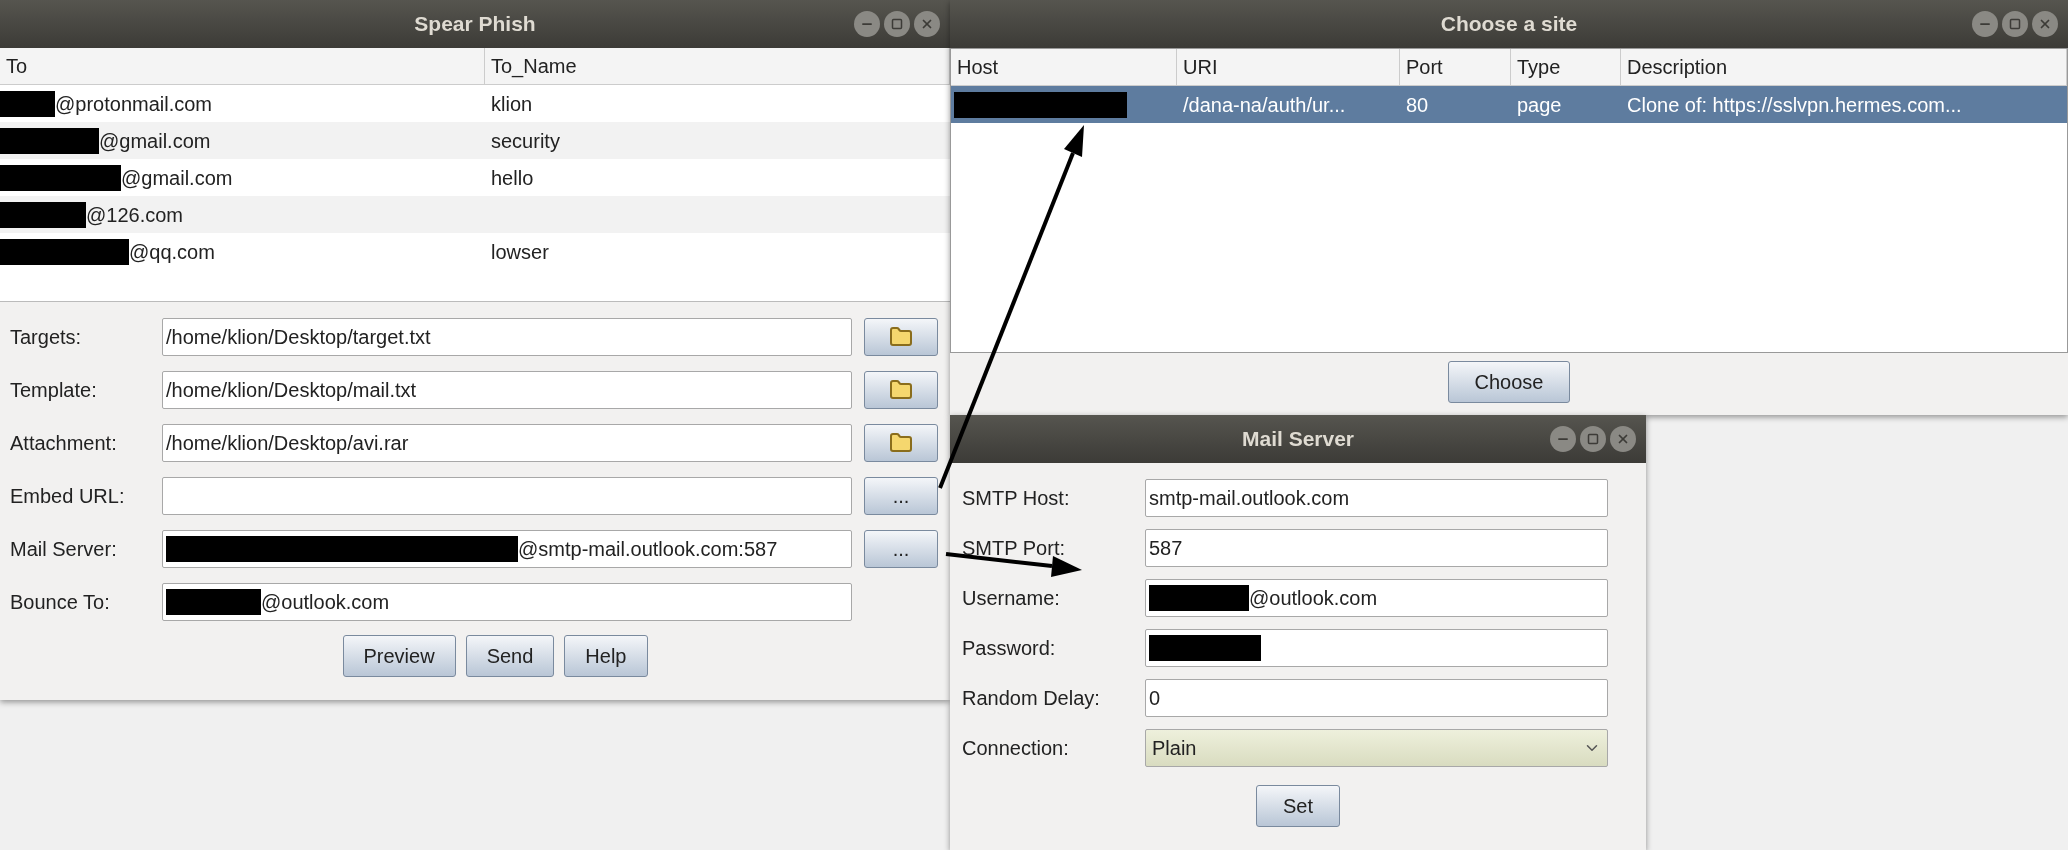 The image size is (2068, 850). Describe the element at coordinates (1288, 67) in the screenshot. I see `column-header: URI` at that location.